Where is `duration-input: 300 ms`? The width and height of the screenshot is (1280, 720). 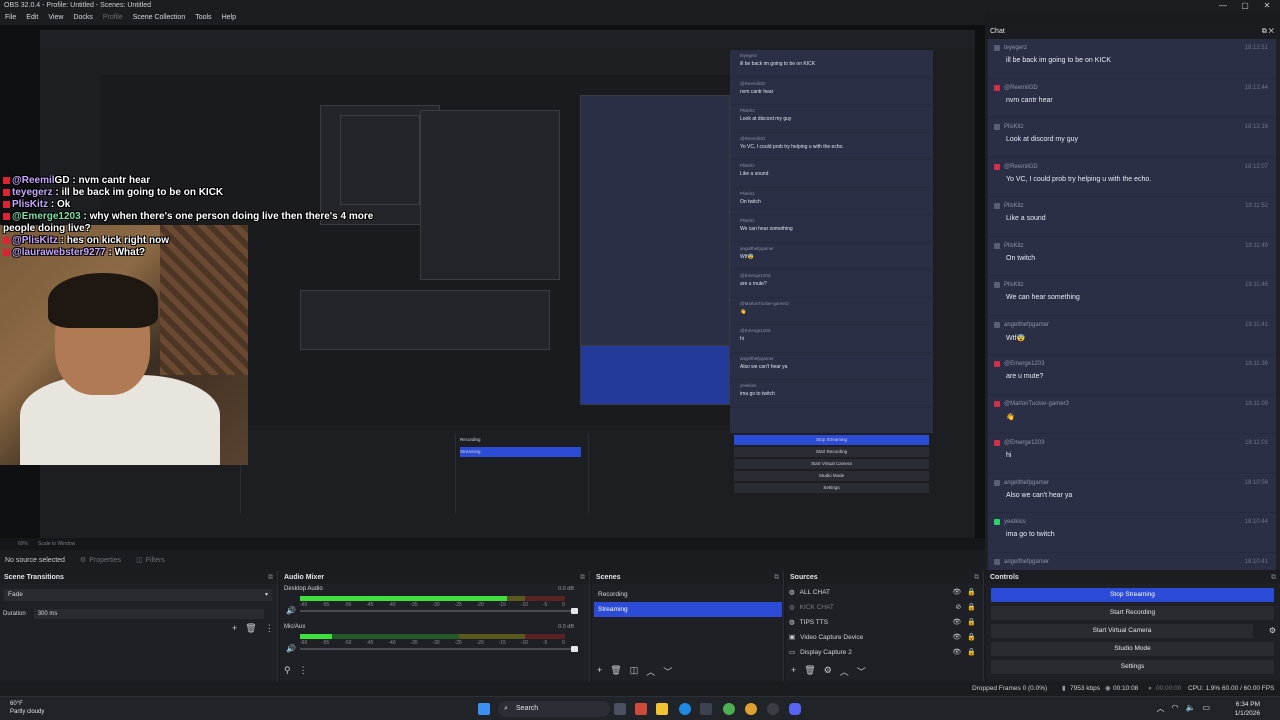 duration-input: 300 ms is located at coordinates (148, 614).